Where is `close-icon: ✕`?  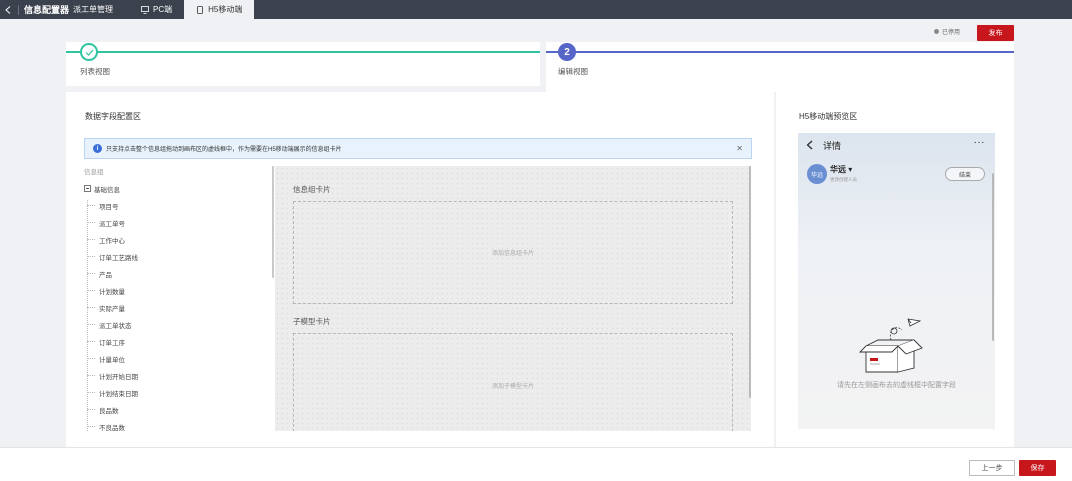 close-icon: ✕ is located at coordinates (739, 148).